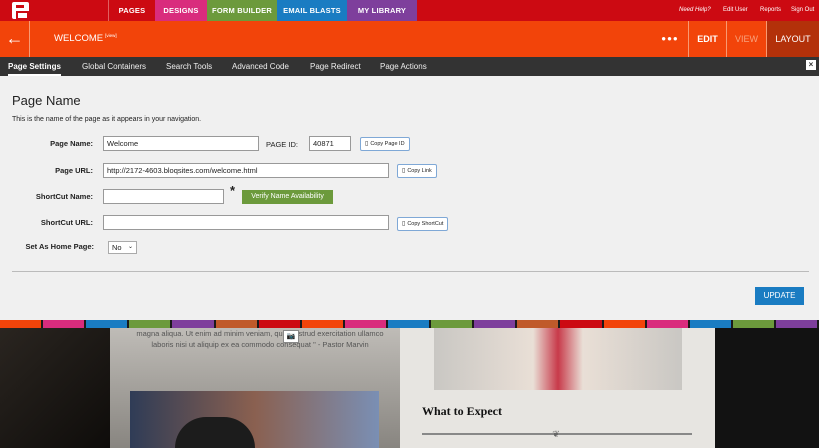 This screenshot has width=819, height=448. Describe the element at coordinates (79, 38) in the screenshot. I see `page-title-text: WELCOME` at that location.